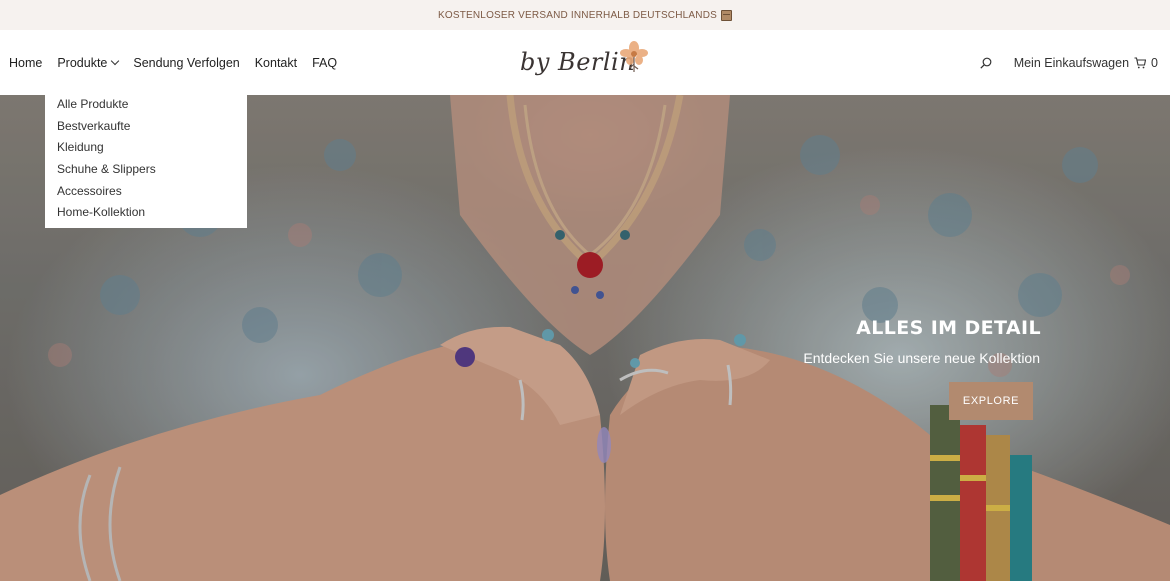 The image size is (1170, 581). I want to click on nav-item-produkte: Produkte, so click(88, 62).